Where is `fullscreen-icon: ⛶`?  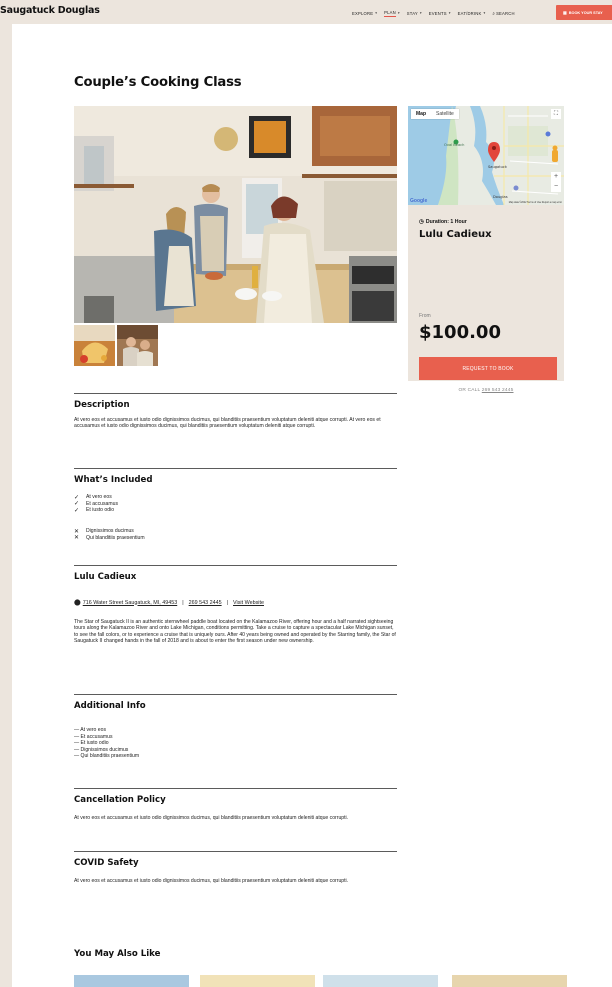 fullscreen-icon: ⛶ is located at coordinates (556, 114).